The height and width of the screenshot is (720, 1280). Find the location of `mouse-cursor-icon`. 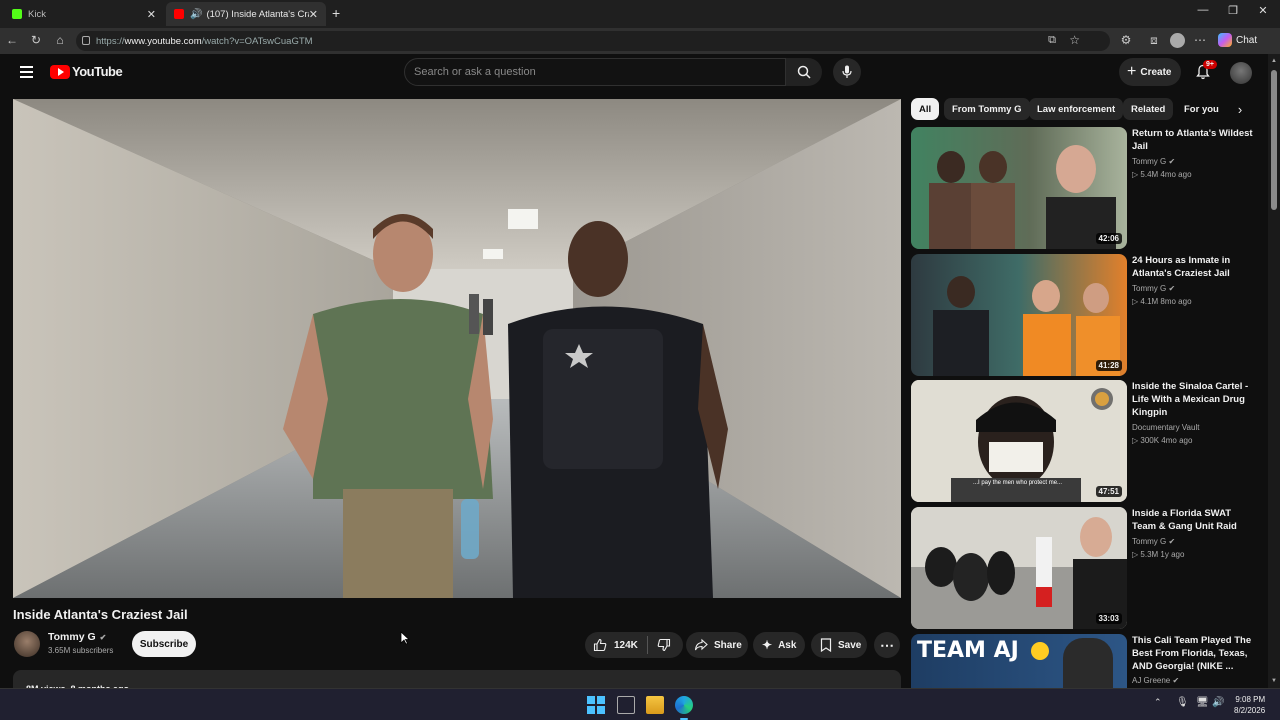

mouse-cursor-icon is located at coordinates (405, 638).